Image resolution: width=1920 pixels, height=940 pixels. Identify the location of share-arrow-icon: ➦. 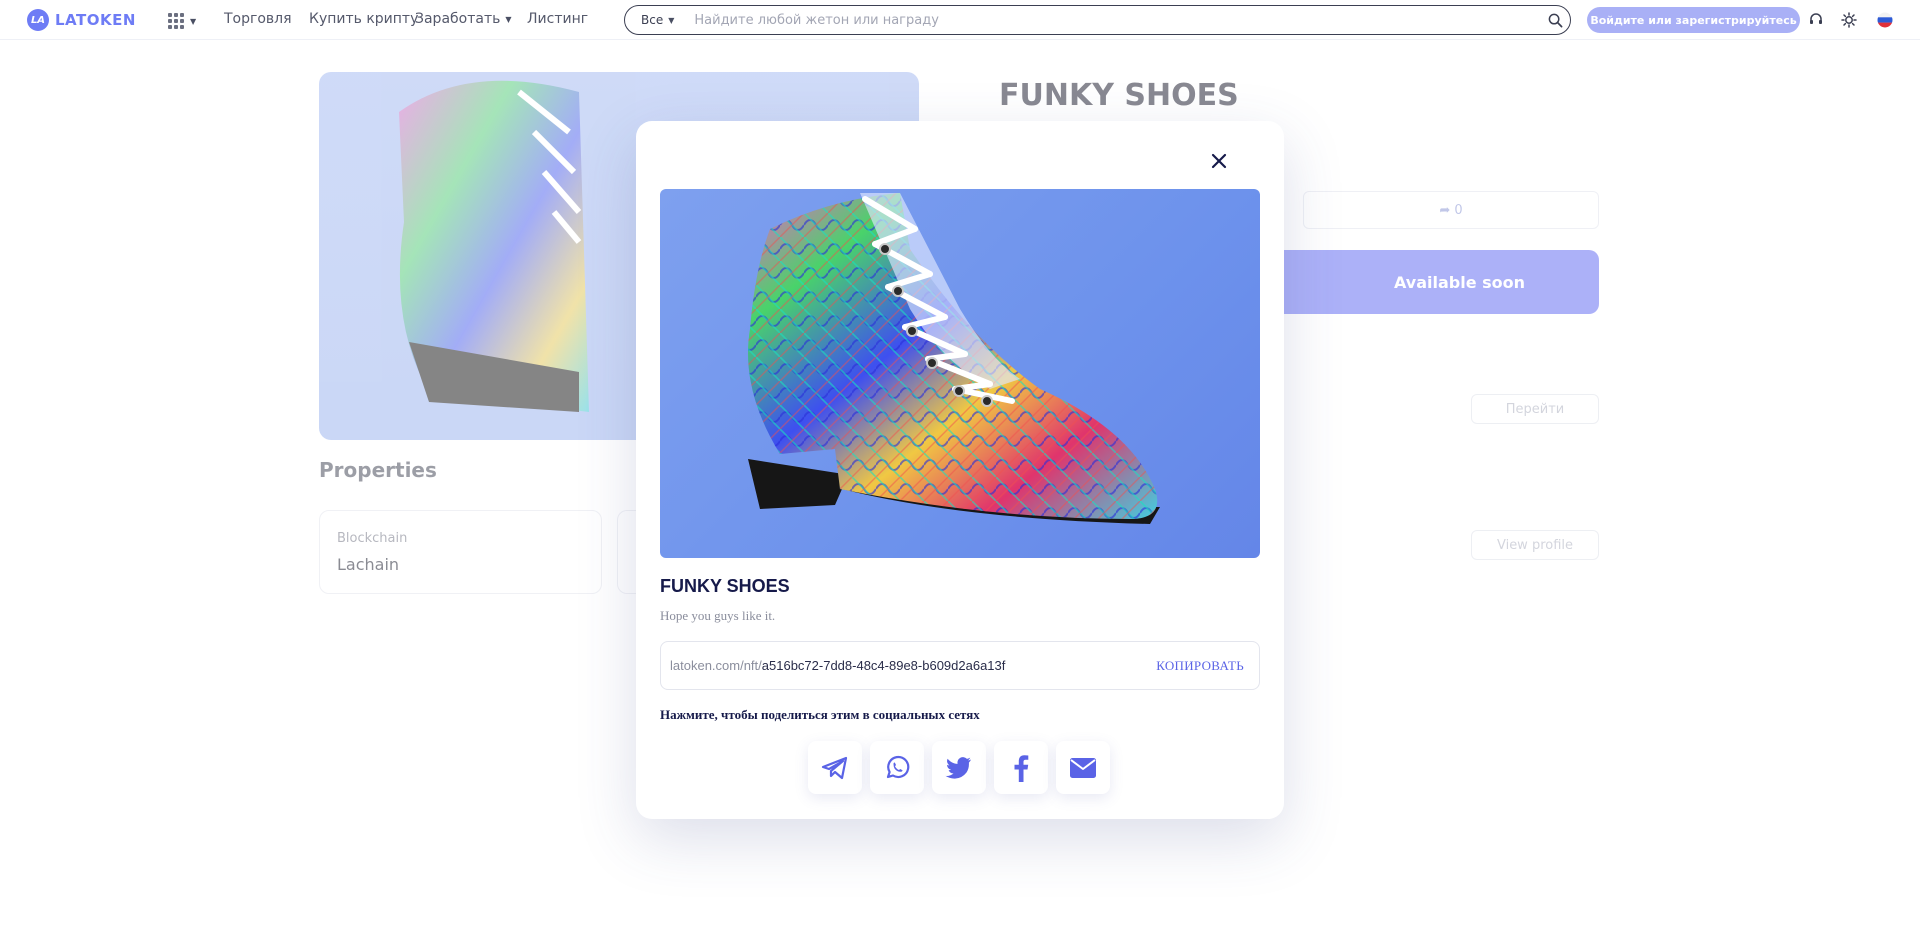
(1445, 210).